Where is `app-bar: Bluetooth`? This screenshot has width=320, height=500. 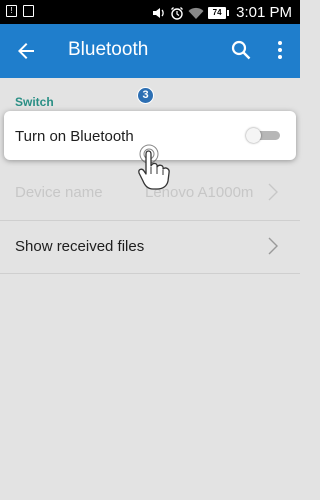
app-bar: Bluetooth is located at coordinates (150, 51).